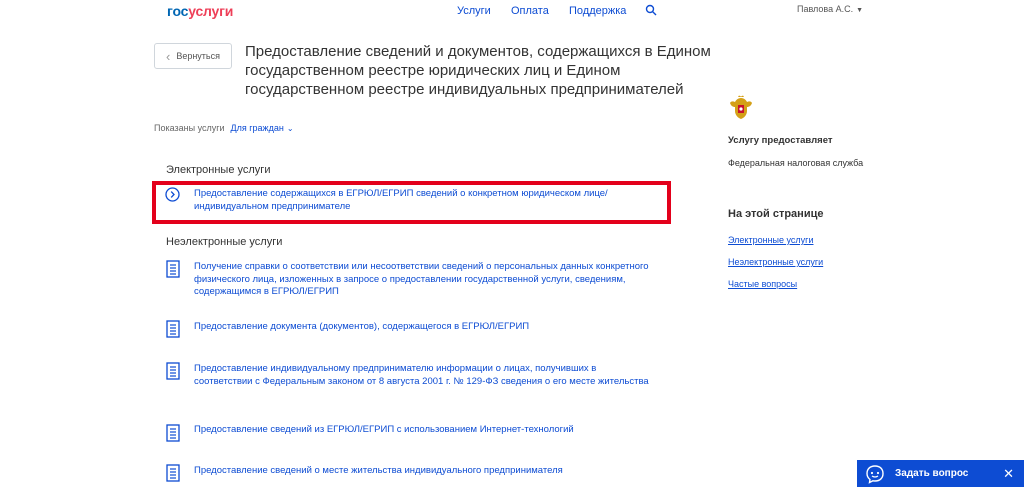 The width and height of the screenshot is (1024, 487). What do you see at coordinates (474, 11) in the screenshot?
I see `nav-services: Услуги` at bounding box center [474, 11].